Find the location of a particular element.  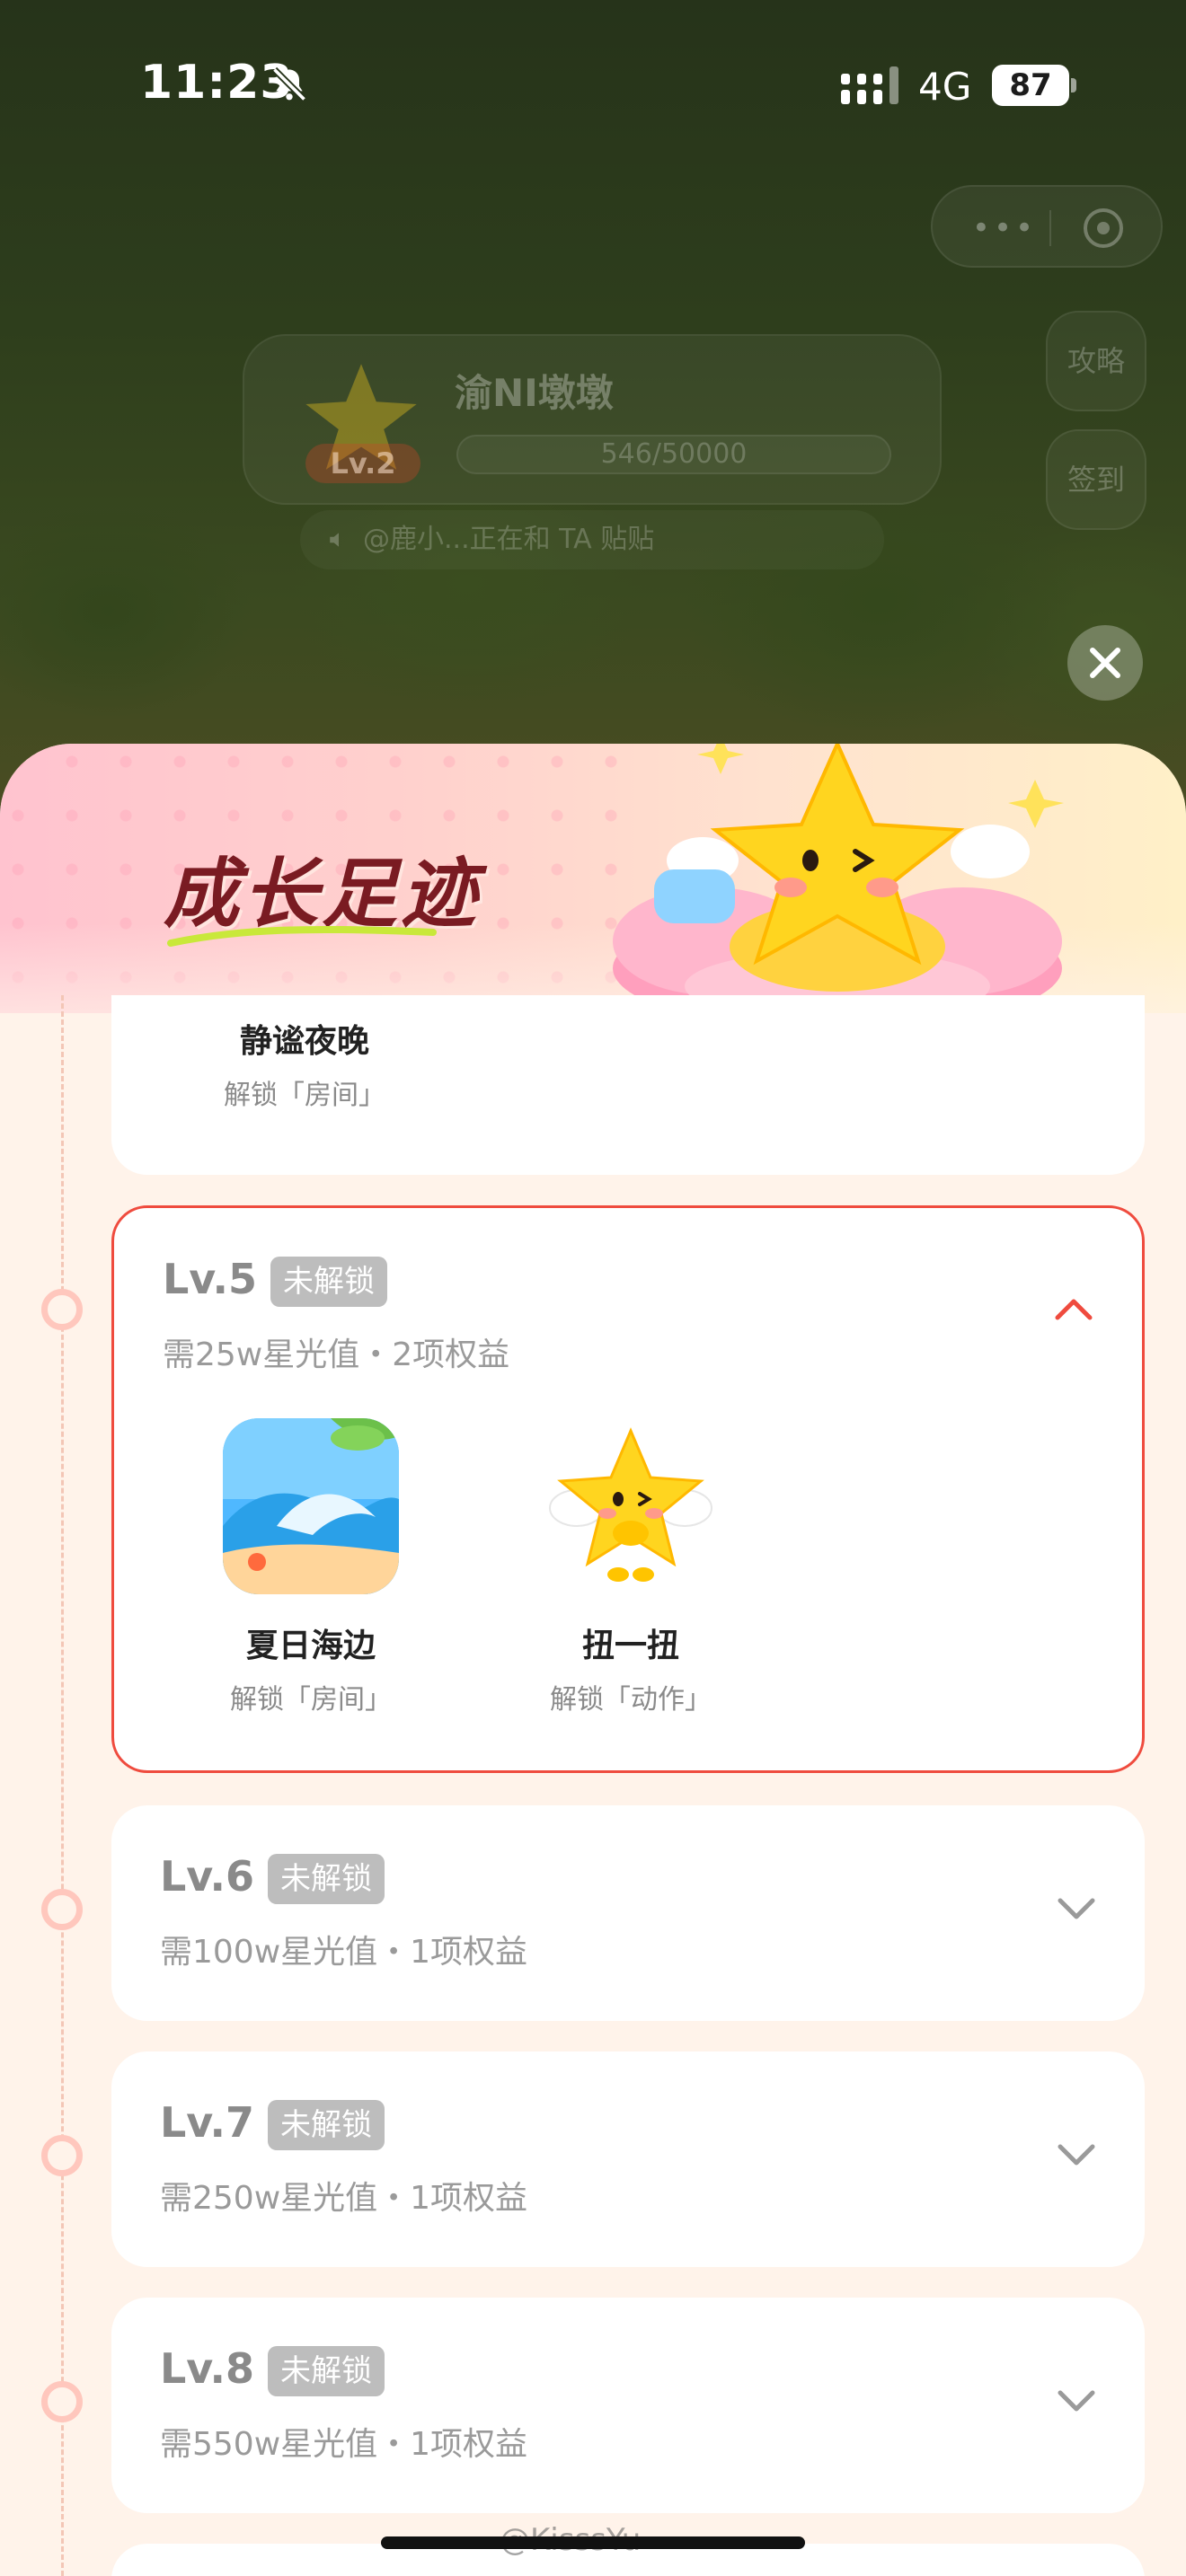

close-icon is located at coordinates (1105, 663).